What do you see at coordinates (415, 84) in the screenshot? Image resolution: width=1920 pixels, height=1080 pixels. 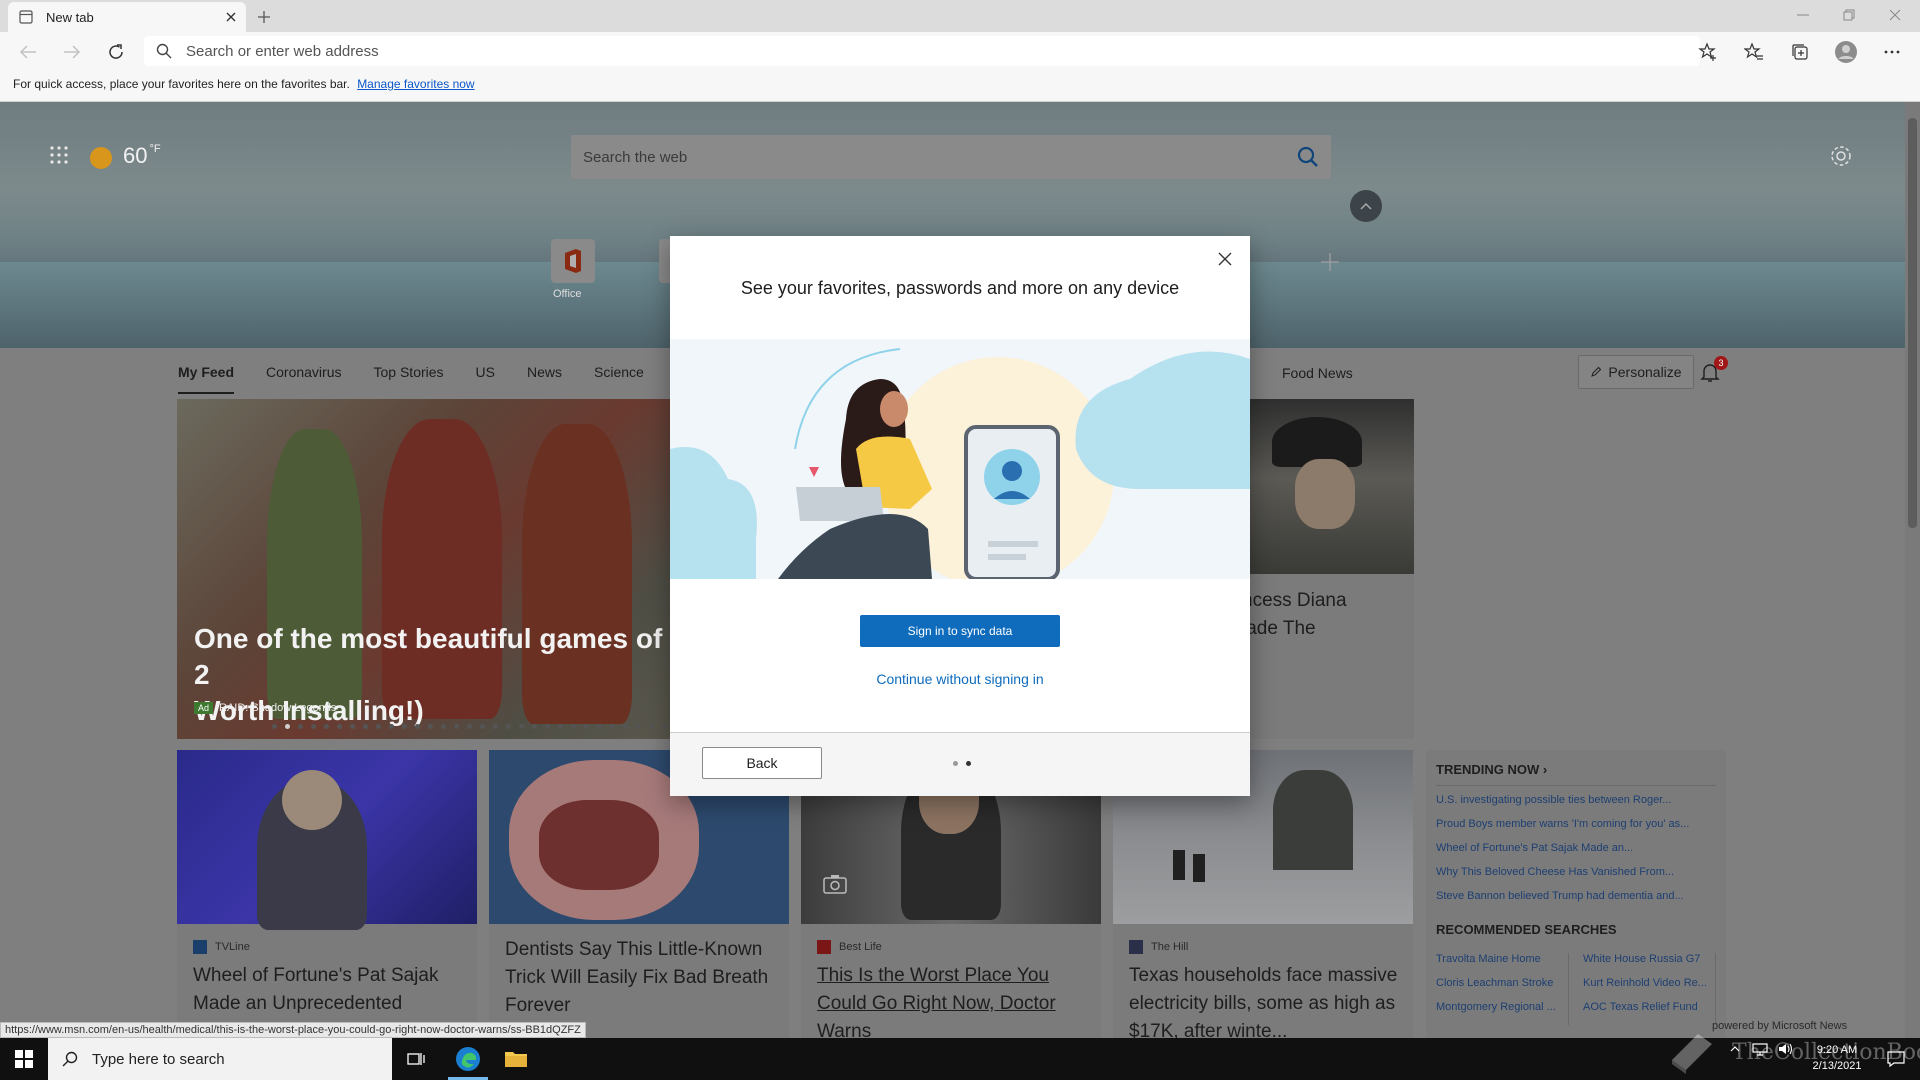 I see `manage-favorites-link: Manage favorites now` at bounding box center [415, 84].